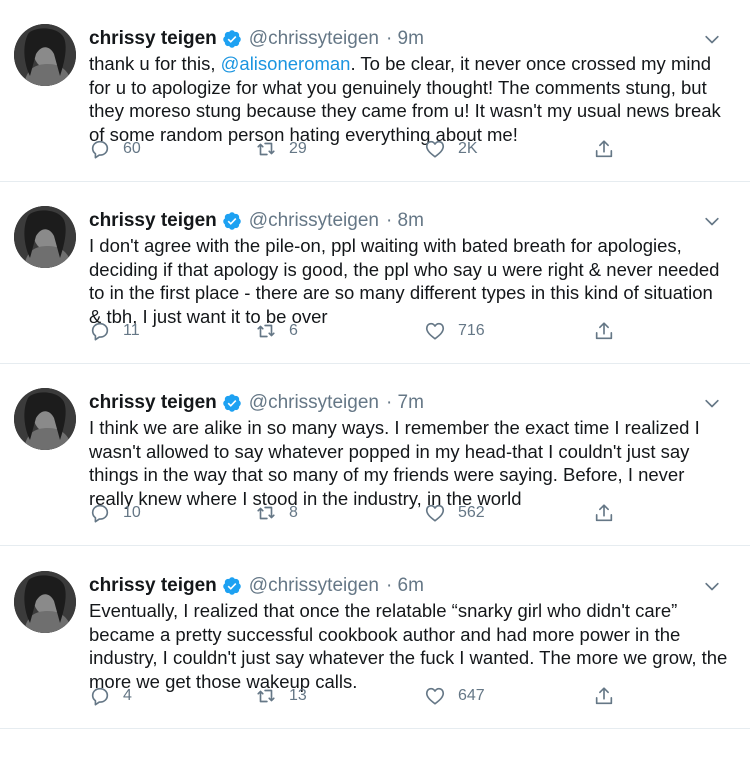  Describe the element at coordinates (298, 148) in the screenshot. I see `retweet-count: 29` at that location.